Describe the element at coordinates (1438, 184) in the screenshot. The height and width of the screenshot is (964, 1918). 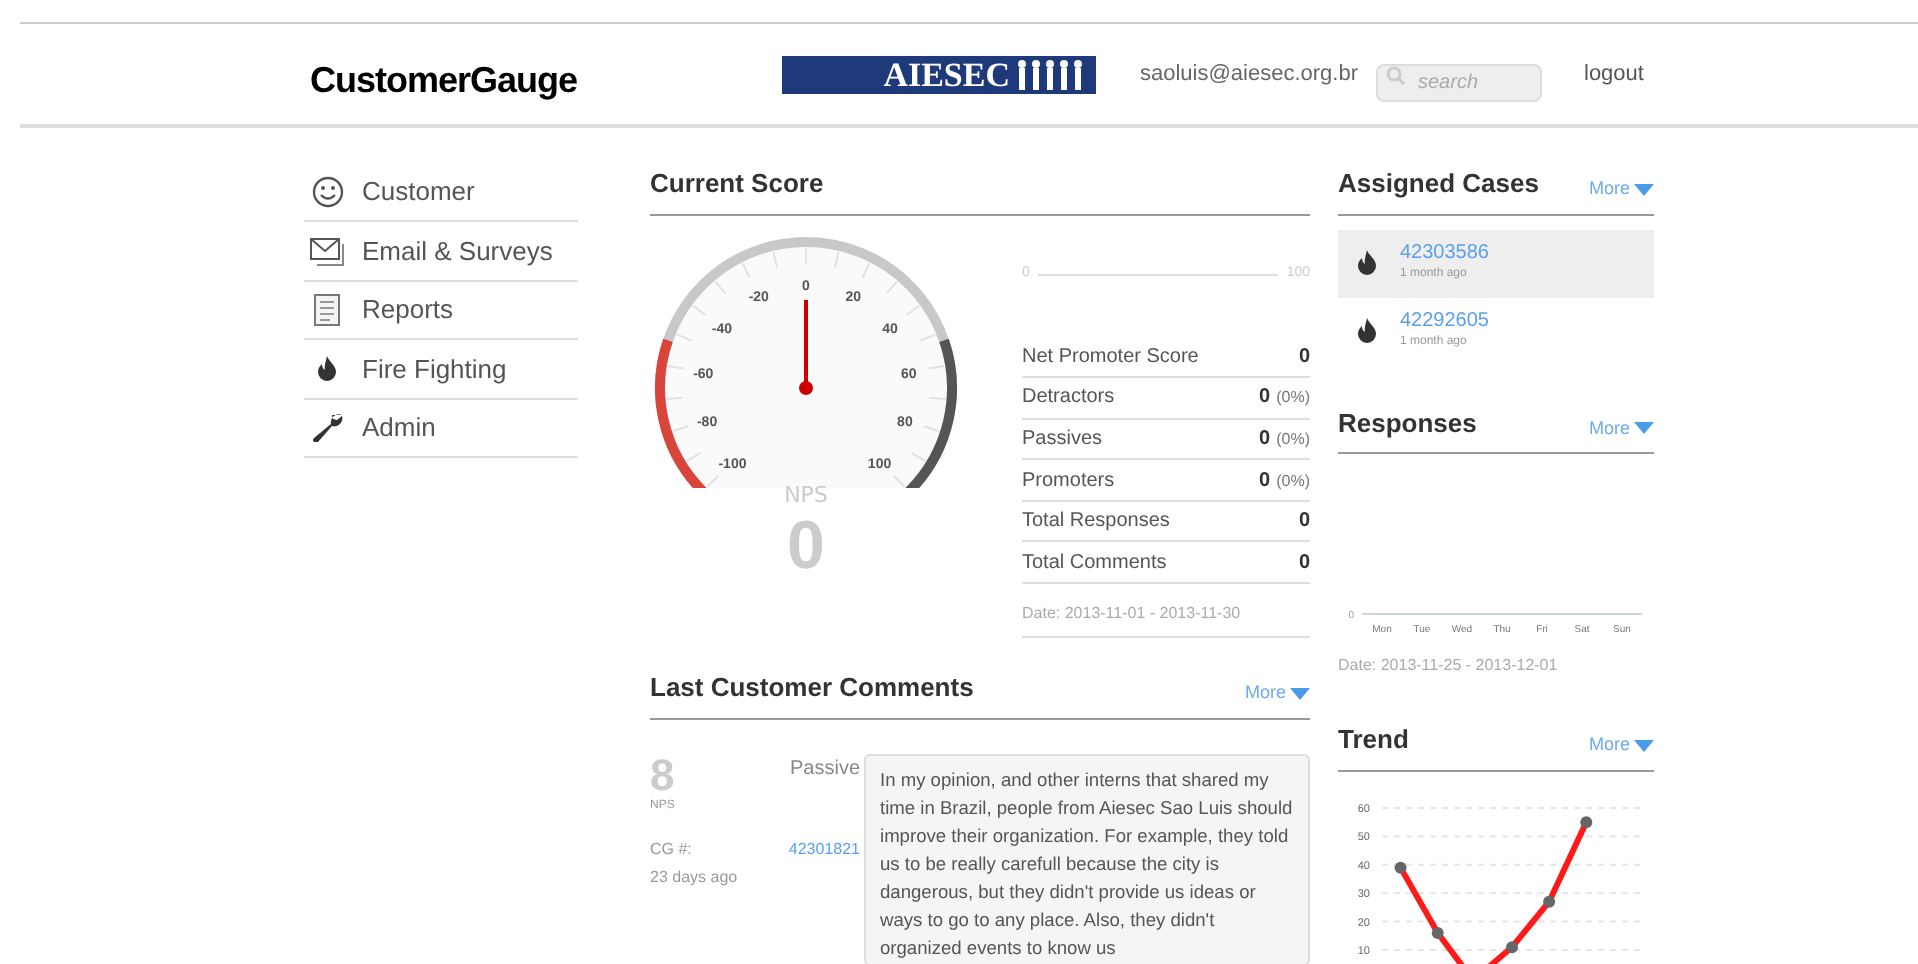
I see `section-title: Assigned Cases` at that location.